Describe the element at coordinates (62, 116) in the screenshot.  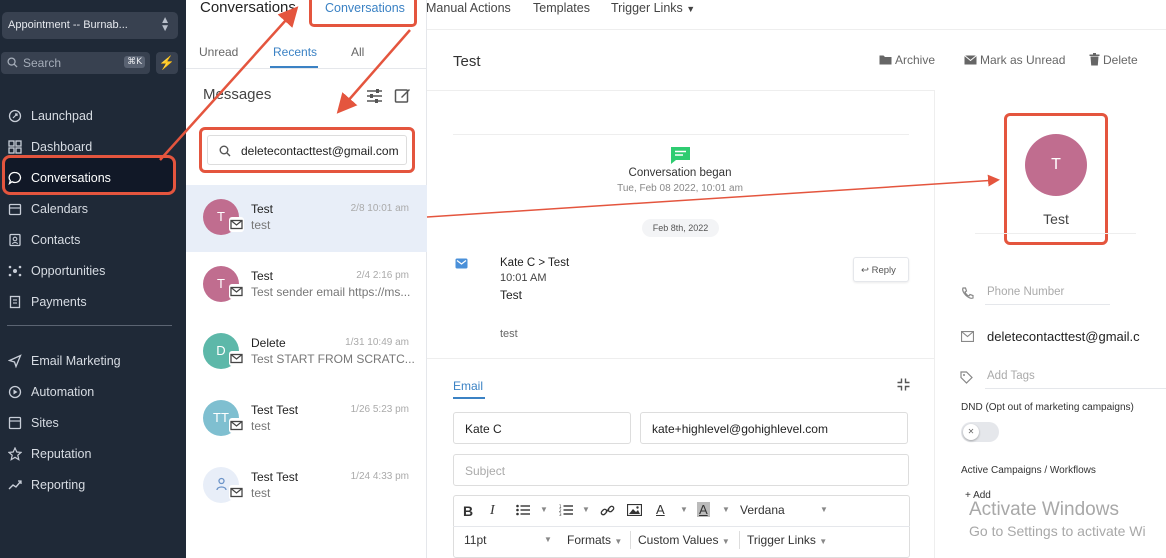
I see `sidebar-item-label: Launchpad` at that location.